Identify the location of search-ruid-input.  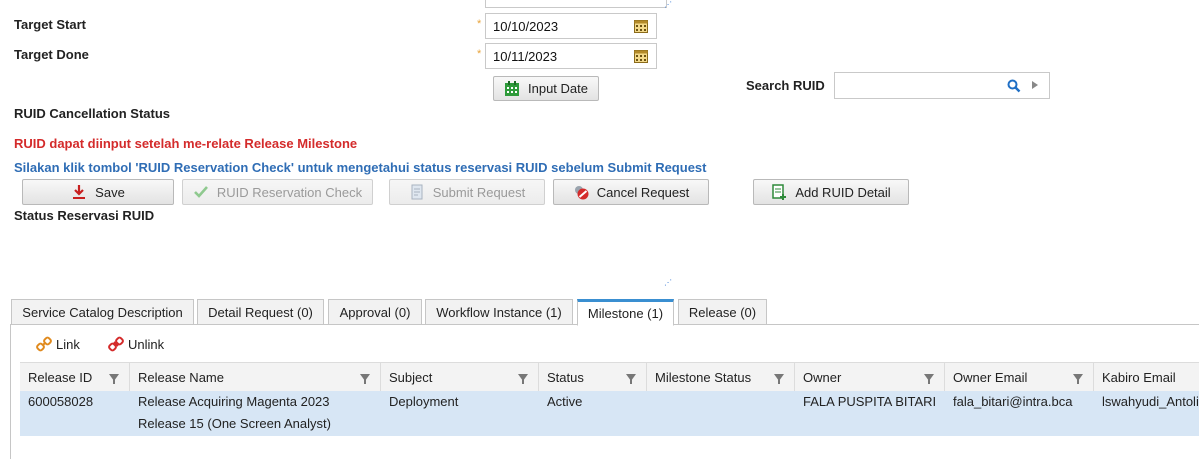
(942, 85).